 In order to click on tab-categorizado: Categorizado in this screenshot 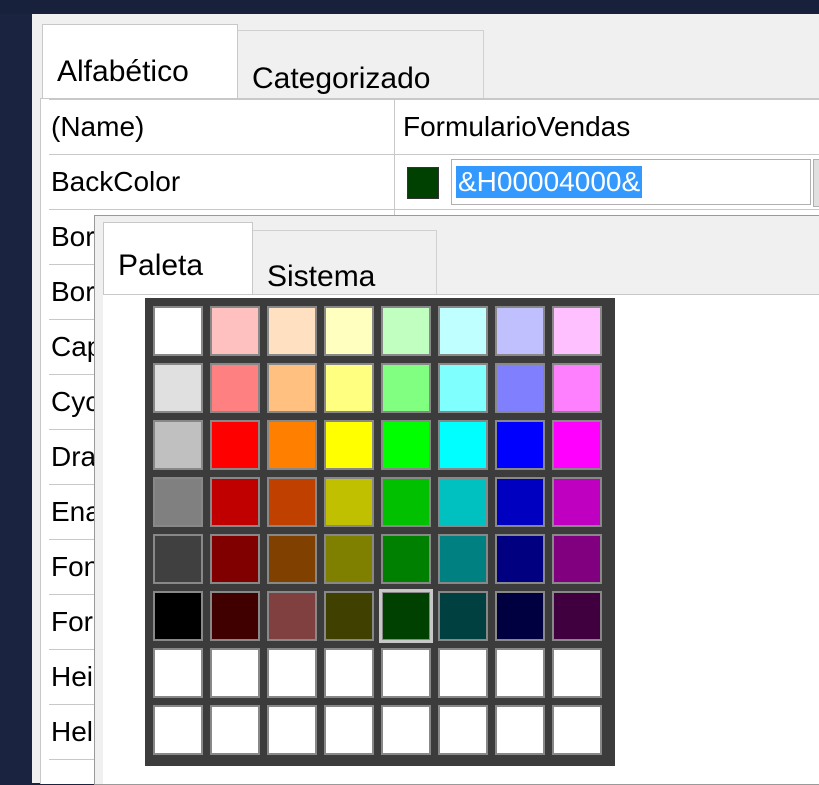, I will do `click(361, 64)`.